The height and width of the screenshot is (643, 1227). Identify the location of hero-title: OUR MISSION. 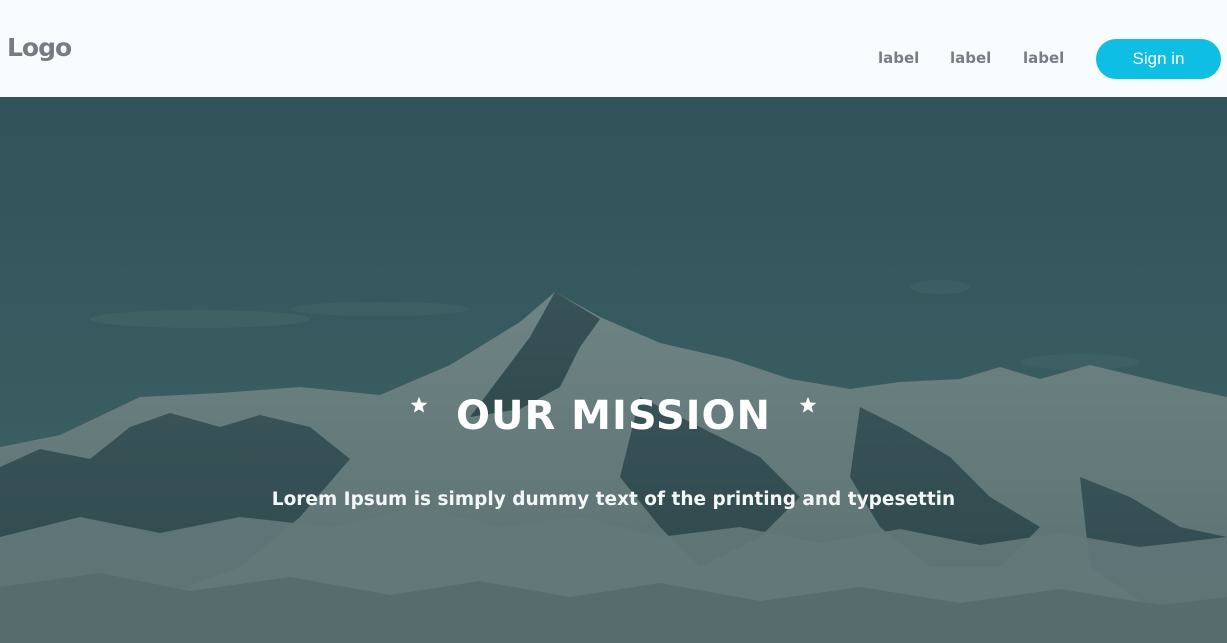
(613, 416).